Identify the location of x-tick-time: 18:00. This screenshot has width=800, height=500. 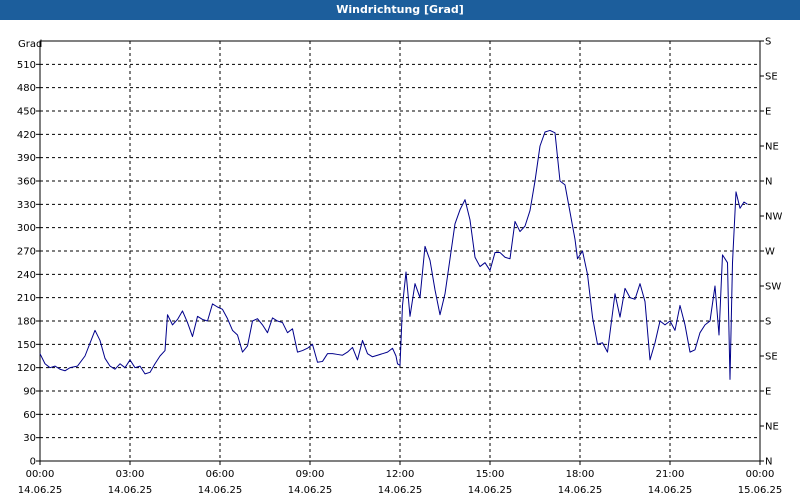
(580, 474).